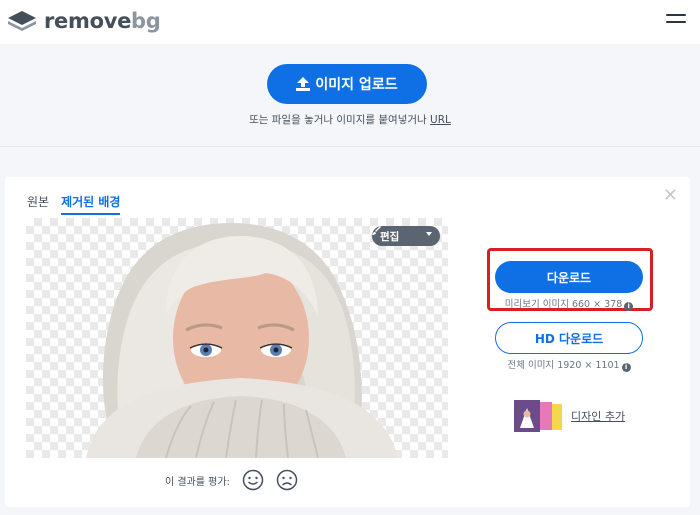  I want to click on rating-row: 이 결과를 평가:, so click(231, 480).